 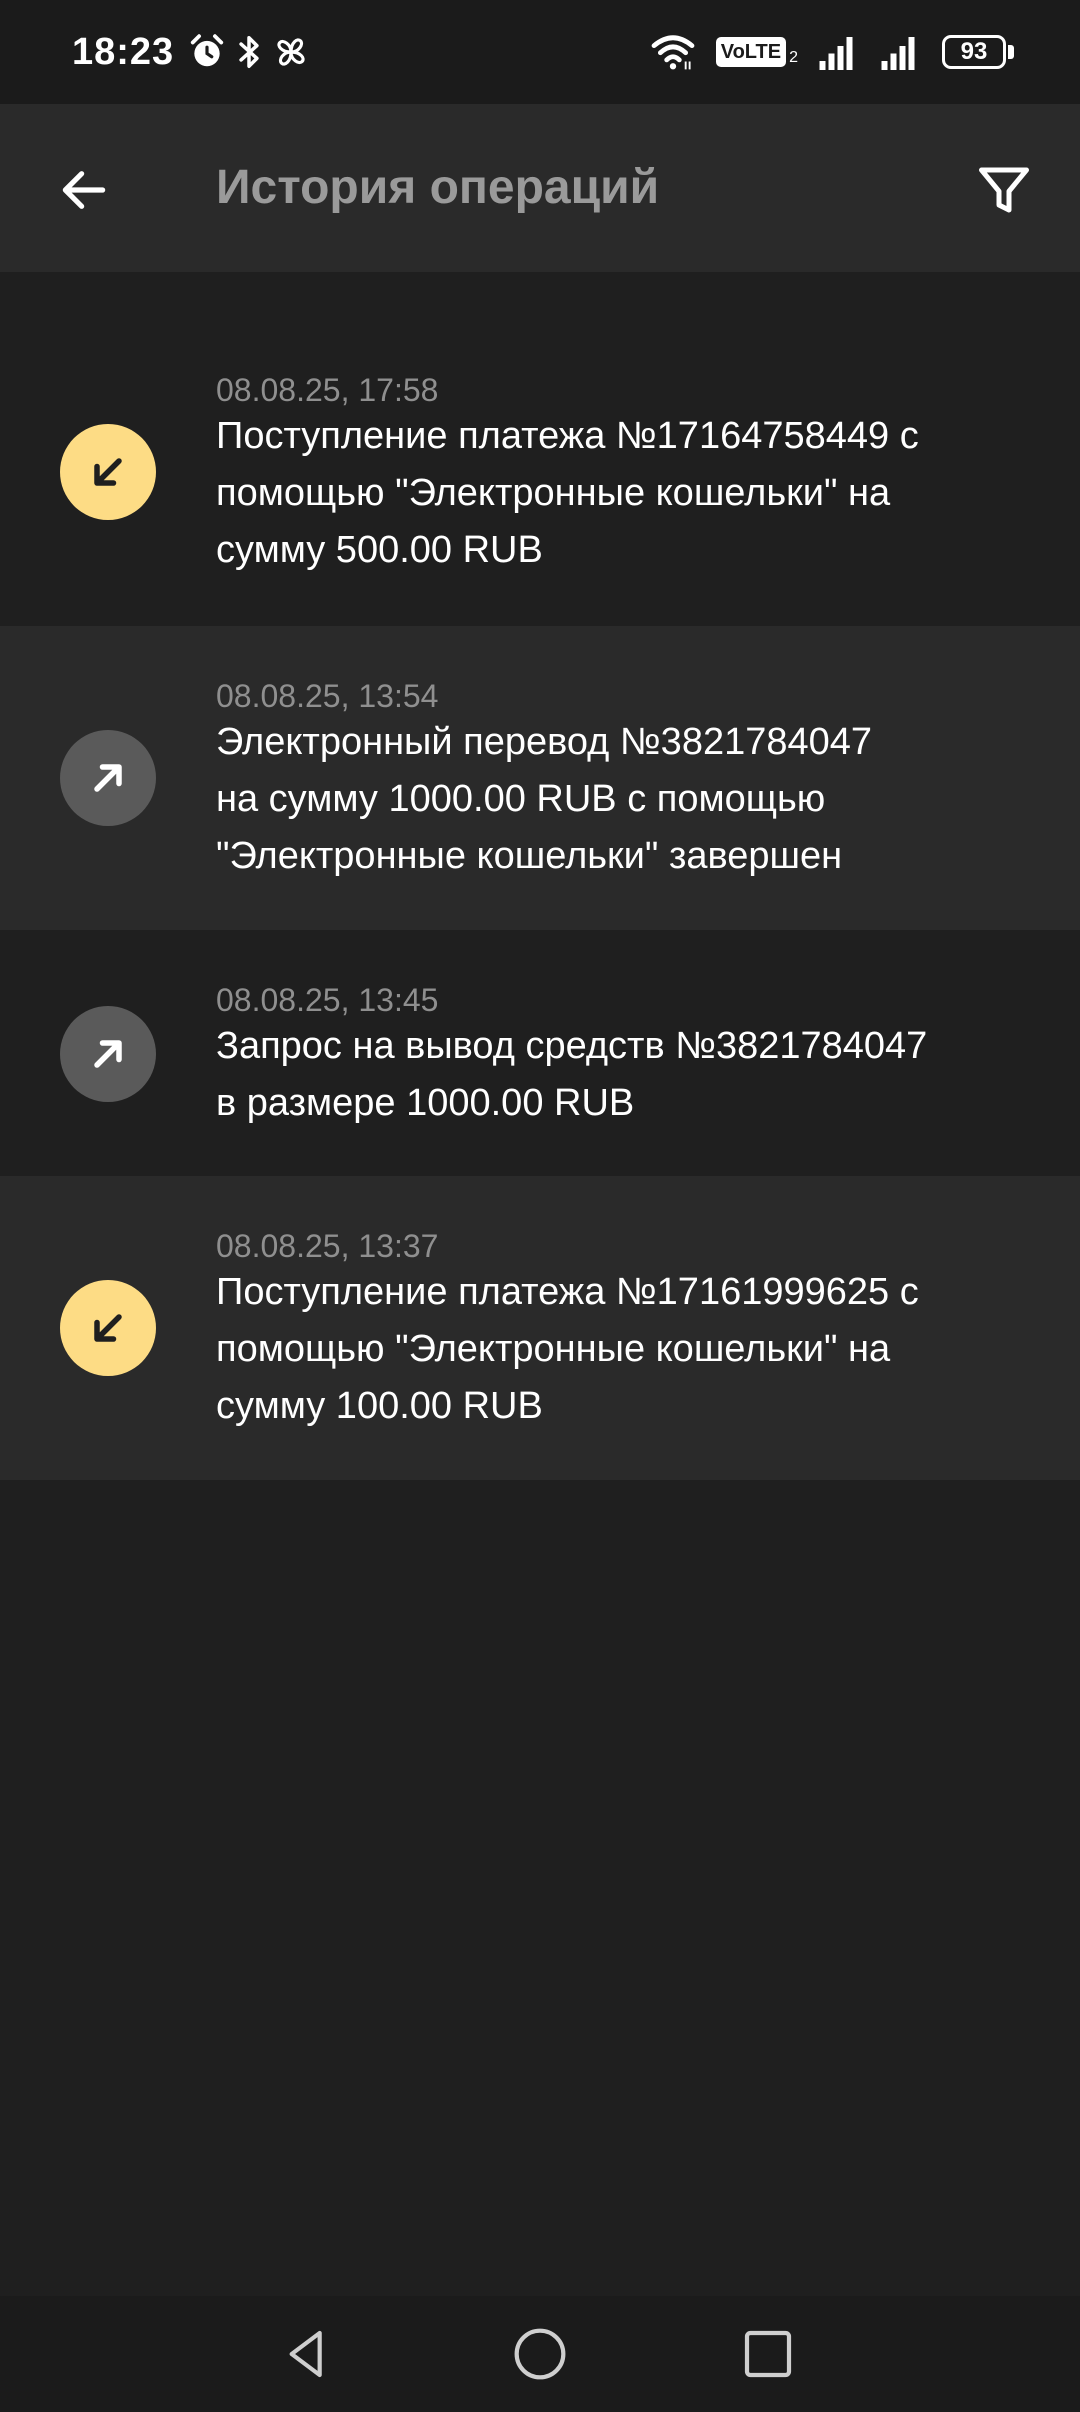 I want to click on status-icons-left, so click(x=249, y=52).